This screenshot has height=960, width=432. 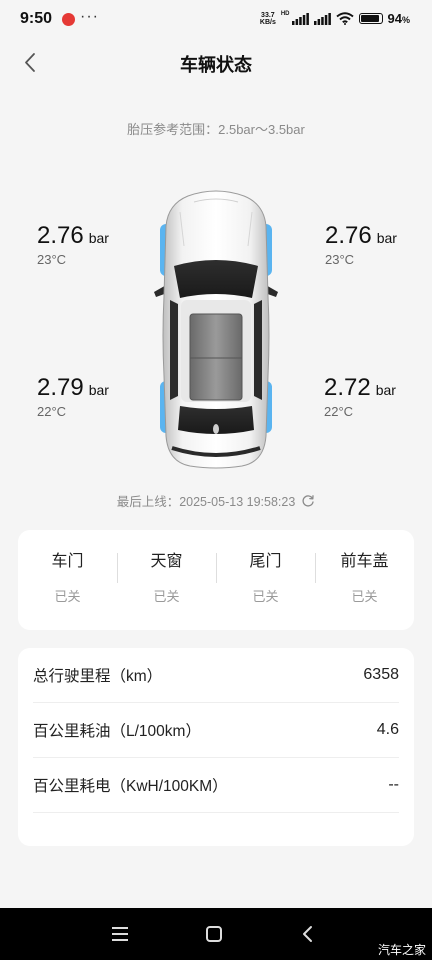 I want to click on battery-icon, so click(x=370, y=18).